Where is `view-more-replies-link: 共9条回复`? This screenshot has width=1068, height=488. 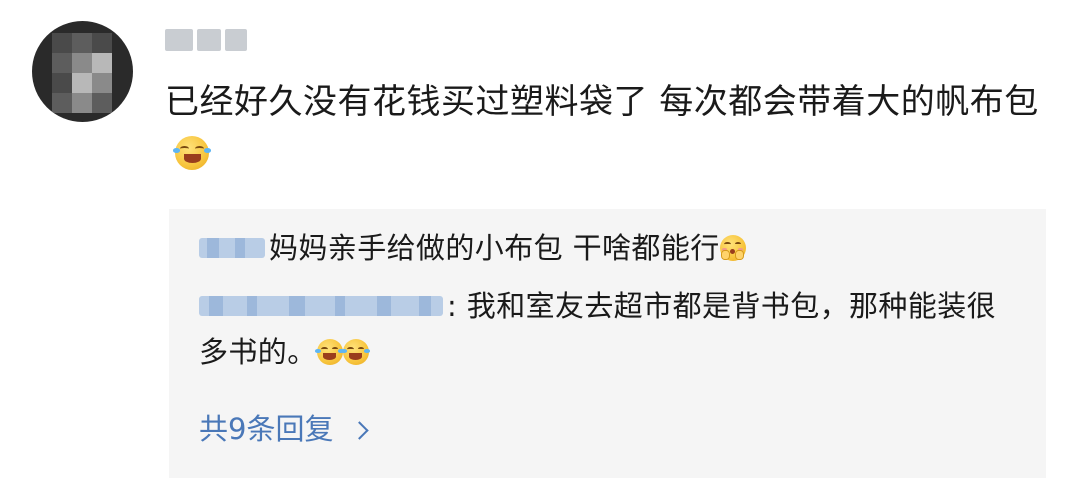
view-more-replies-link: 共9条回复 is located at coordinates (284, 429).